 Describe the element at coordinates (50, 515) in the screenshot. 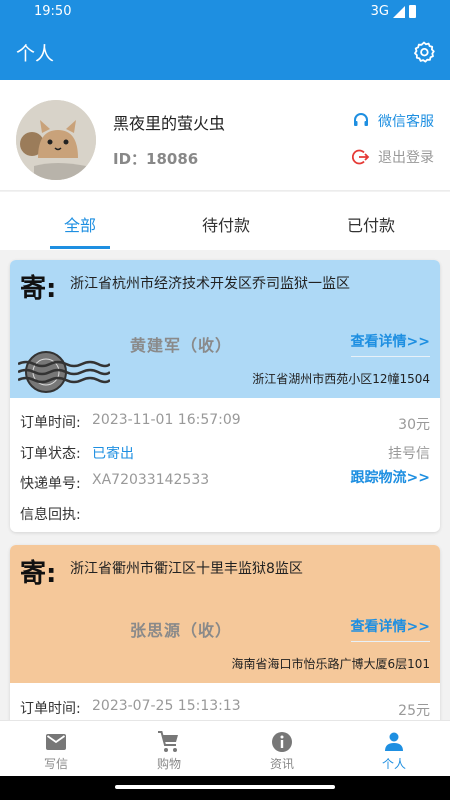

I see `receipt-label: 信息回执:` at that location.